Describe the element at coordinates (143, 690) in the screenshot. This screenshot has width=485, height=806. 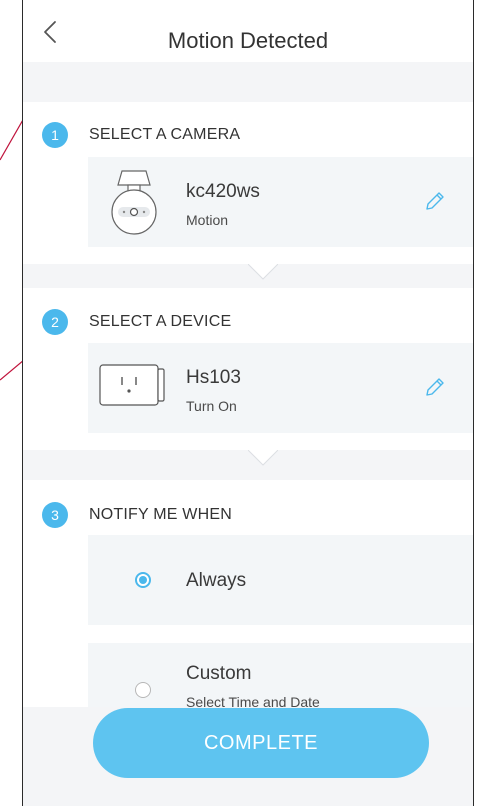
I see `custom-radio` at that location.